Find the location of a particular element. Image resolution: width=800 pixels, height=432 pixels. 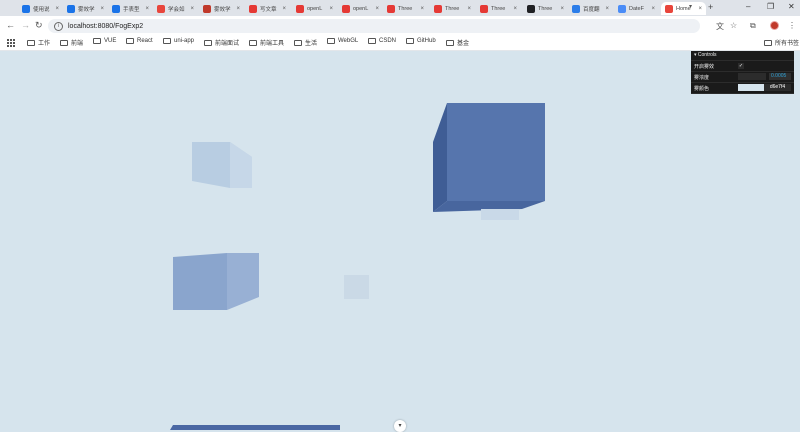

bookmark-folder: 基金 is located at coordinates (457, 42).